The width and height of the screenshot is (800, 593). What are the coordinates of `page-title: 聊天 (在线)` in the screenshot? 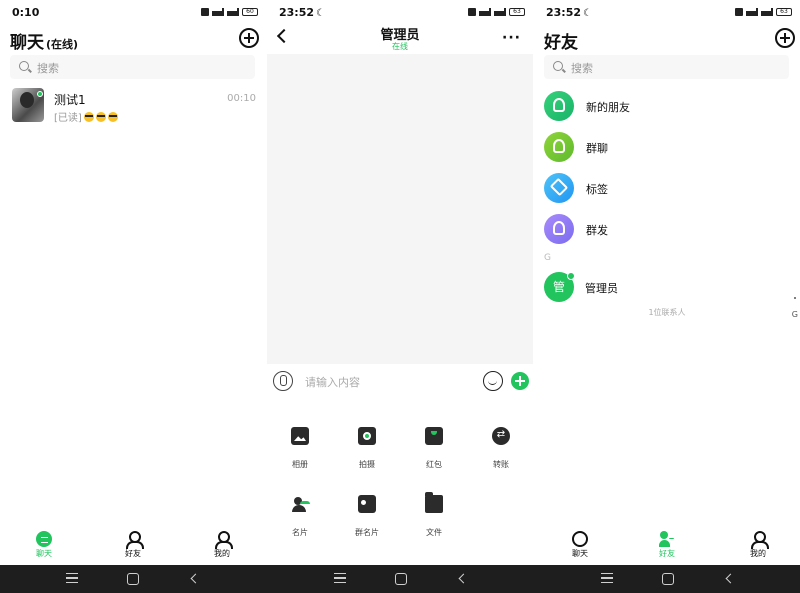 It's located at (44, 40).